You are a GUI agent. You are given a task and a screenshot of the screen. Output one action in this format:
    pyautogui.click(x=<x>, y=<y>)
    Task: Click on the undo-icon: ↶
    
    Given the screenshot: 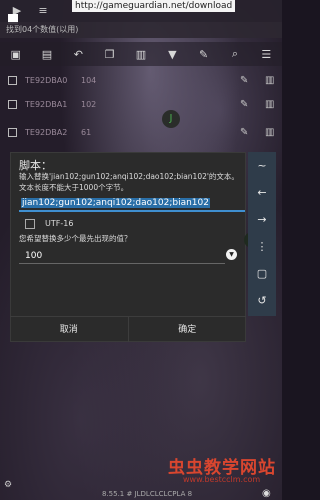 What is the action you would take?
    pyautogui.click(x=78, y=54)
    